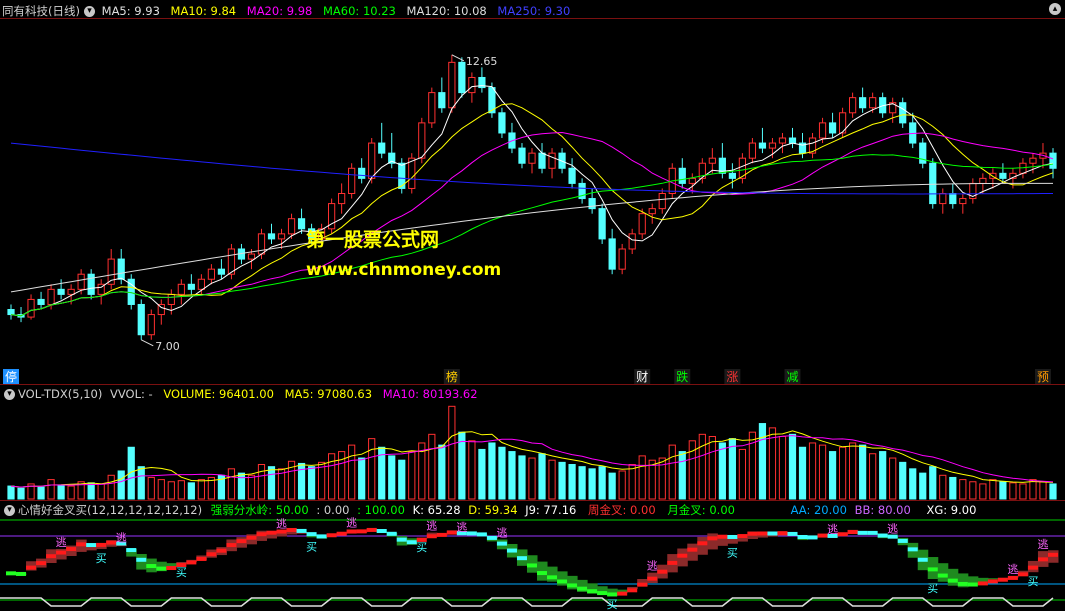 This screenshot has height=611, width=1065. Describe the element at coordinates (792, 377) in the screenshot. I see `signal-text: 减` at that location.